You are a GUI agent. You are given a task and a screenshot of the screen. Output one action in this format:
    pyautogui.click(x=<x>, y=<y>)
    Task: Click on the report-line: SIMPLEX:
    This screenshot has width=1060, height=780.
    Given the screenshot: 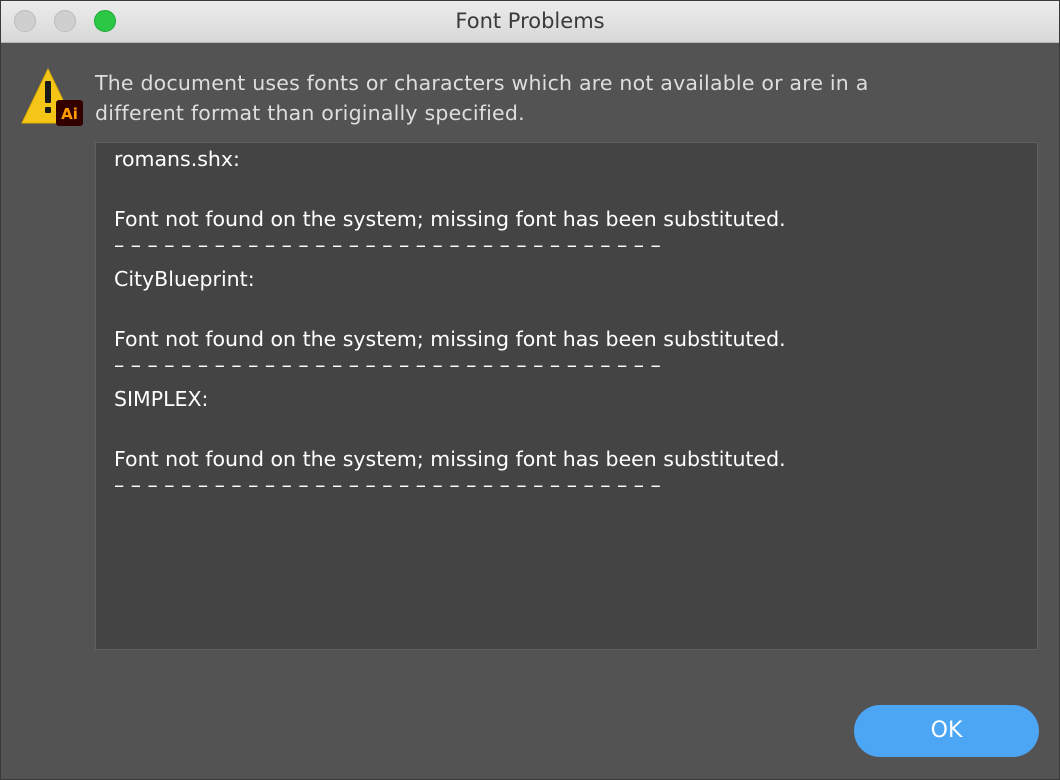 What is the action you would take?
    pyautogui.click(x=161, y=399)
    